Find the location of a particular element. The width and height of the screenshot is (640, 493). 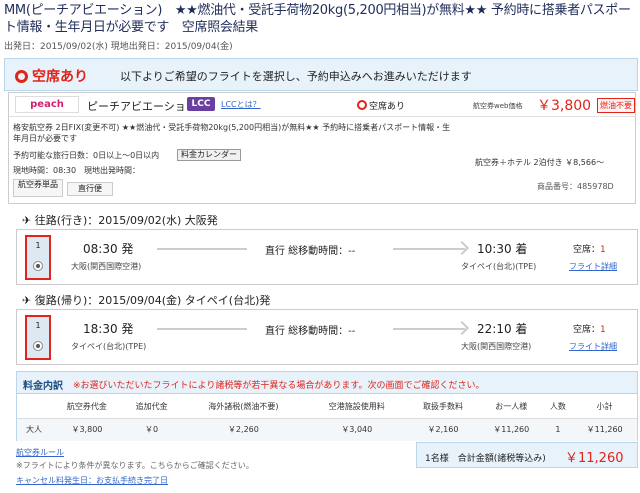

total-price: ￥11,260 is located at coordinates (594, 458).